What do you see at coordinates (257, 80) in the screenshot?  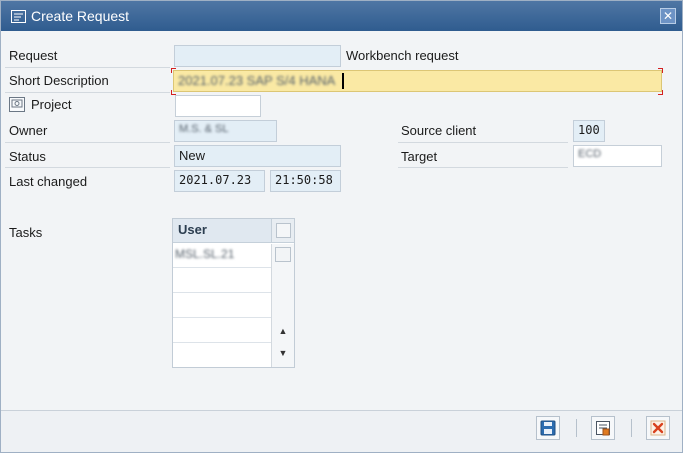 I see `short-description-value: 2021.07.23 SAP S/4 HANA` at bounding box center [257, 80].